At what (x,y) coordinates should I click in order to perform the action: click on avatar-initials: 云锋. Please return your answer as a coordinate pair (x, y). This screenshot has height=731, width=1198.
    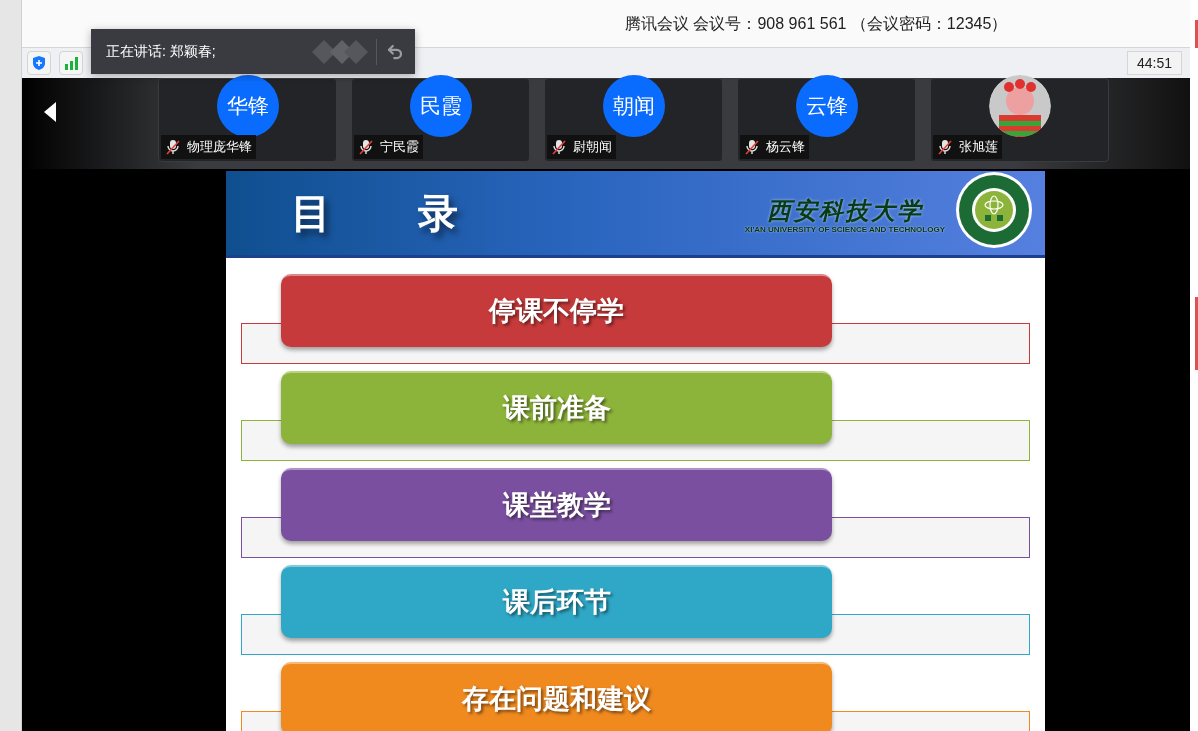
    Looking at the image, I should click on (826, 105).